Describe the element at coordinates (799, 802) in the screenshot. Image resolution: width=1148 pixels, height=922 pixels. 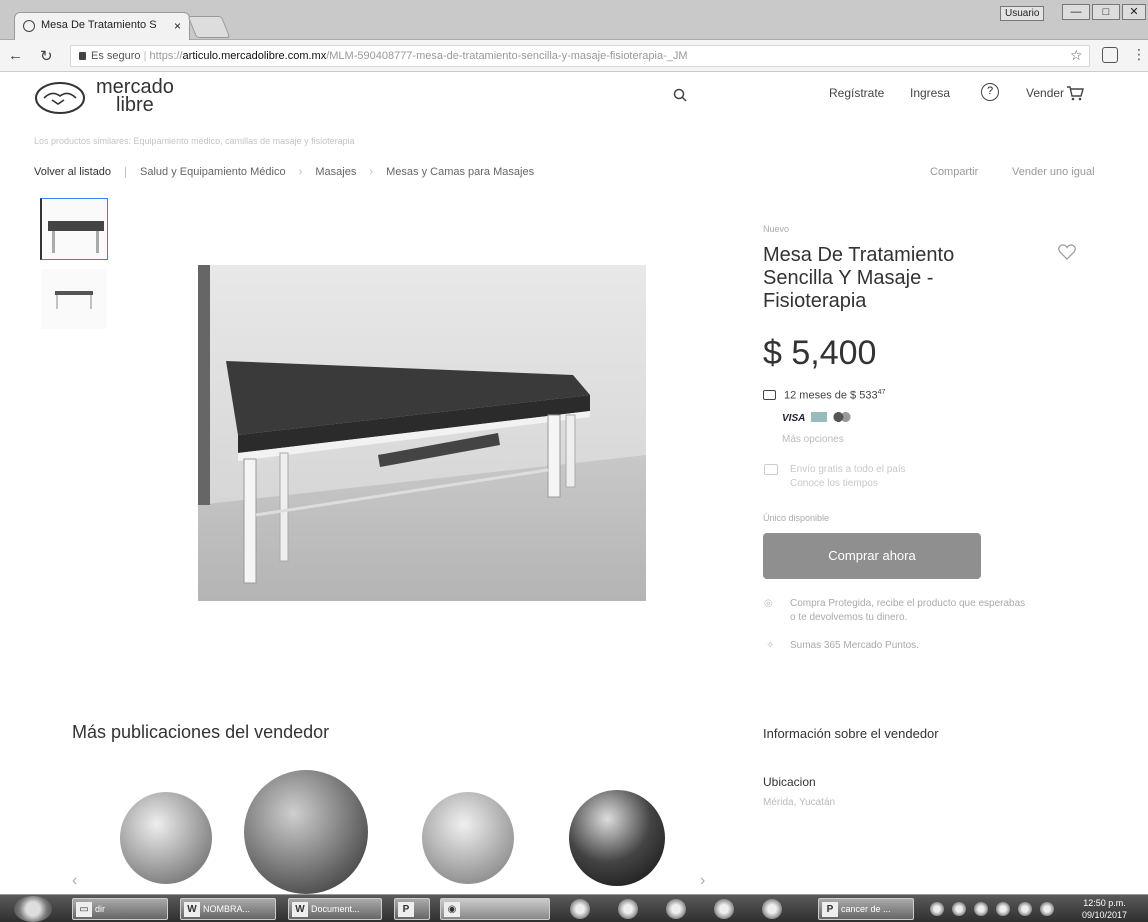
I see `location-value: Mérida, Yucatán` at that location.